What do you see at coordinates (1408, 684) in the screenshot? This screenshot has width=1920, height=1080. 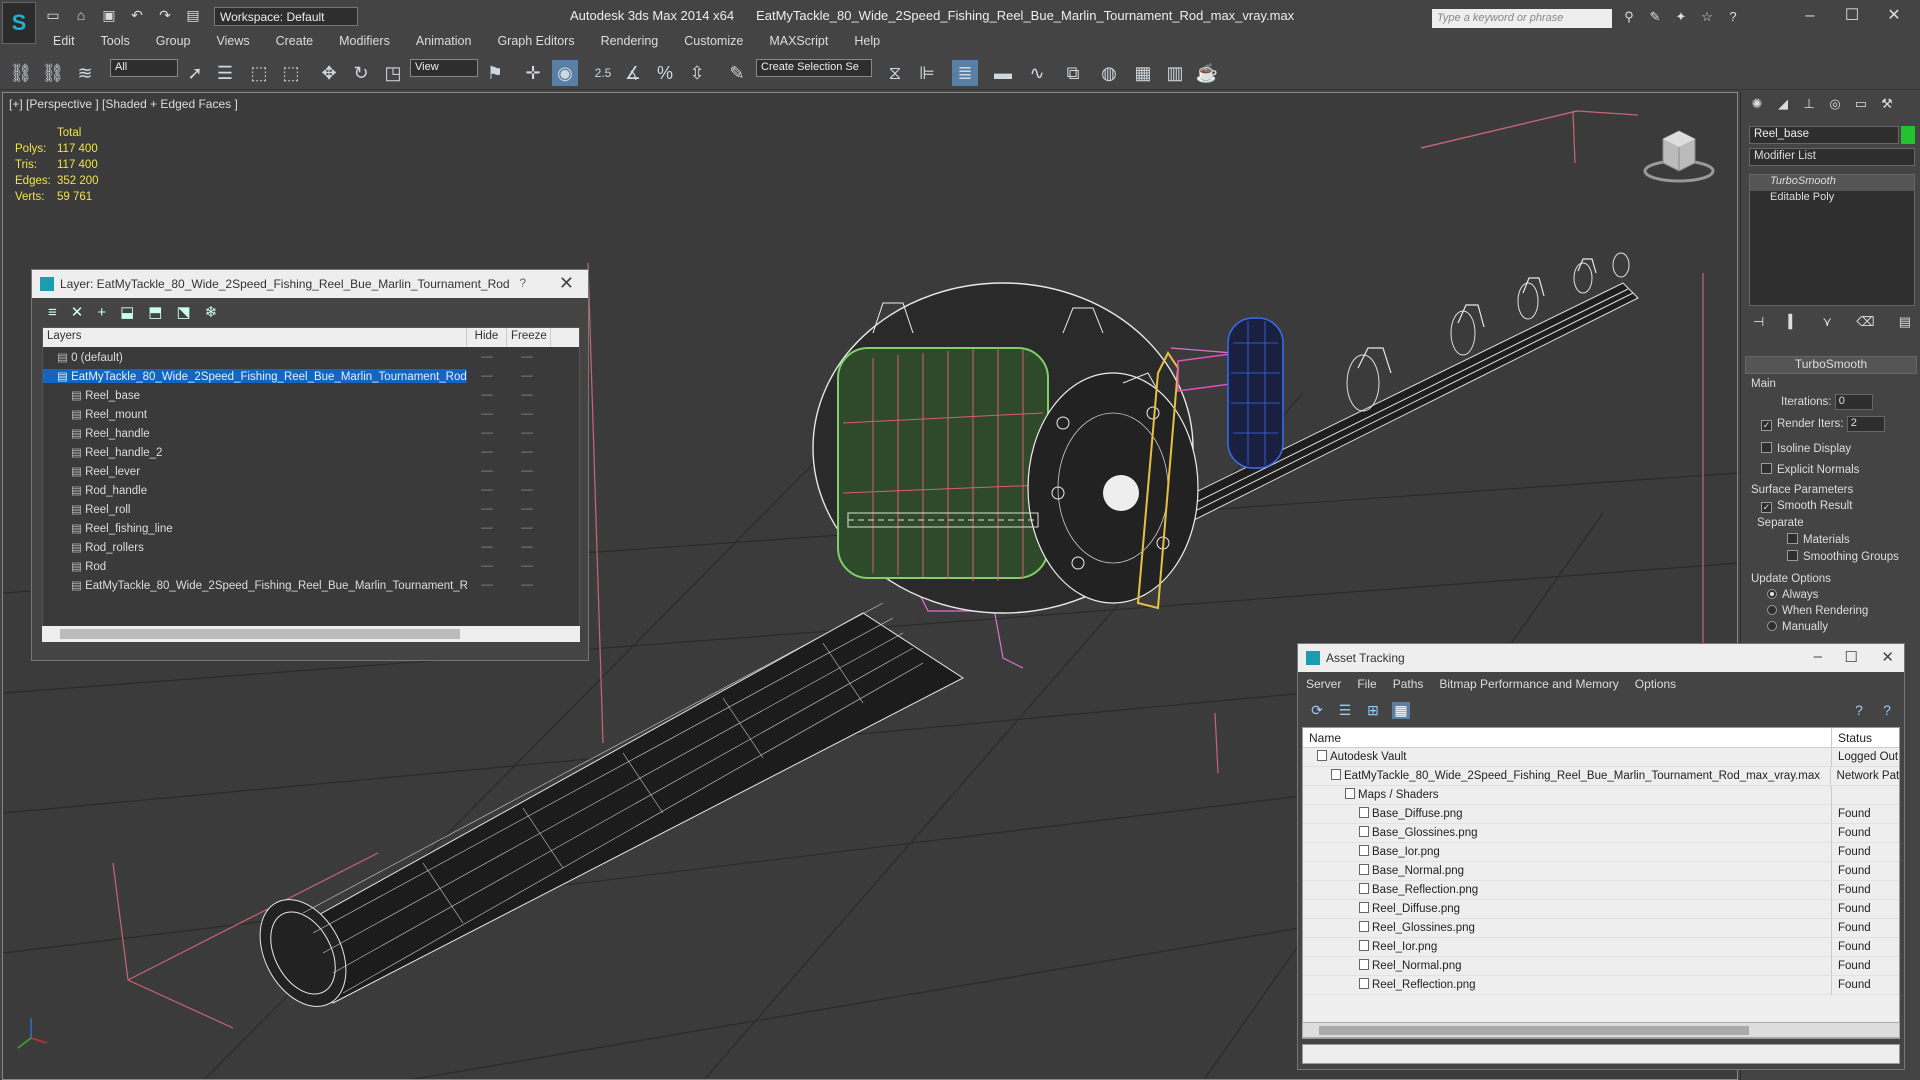 I see `menu-paths: Paths` at bounding box center [1408, 684].